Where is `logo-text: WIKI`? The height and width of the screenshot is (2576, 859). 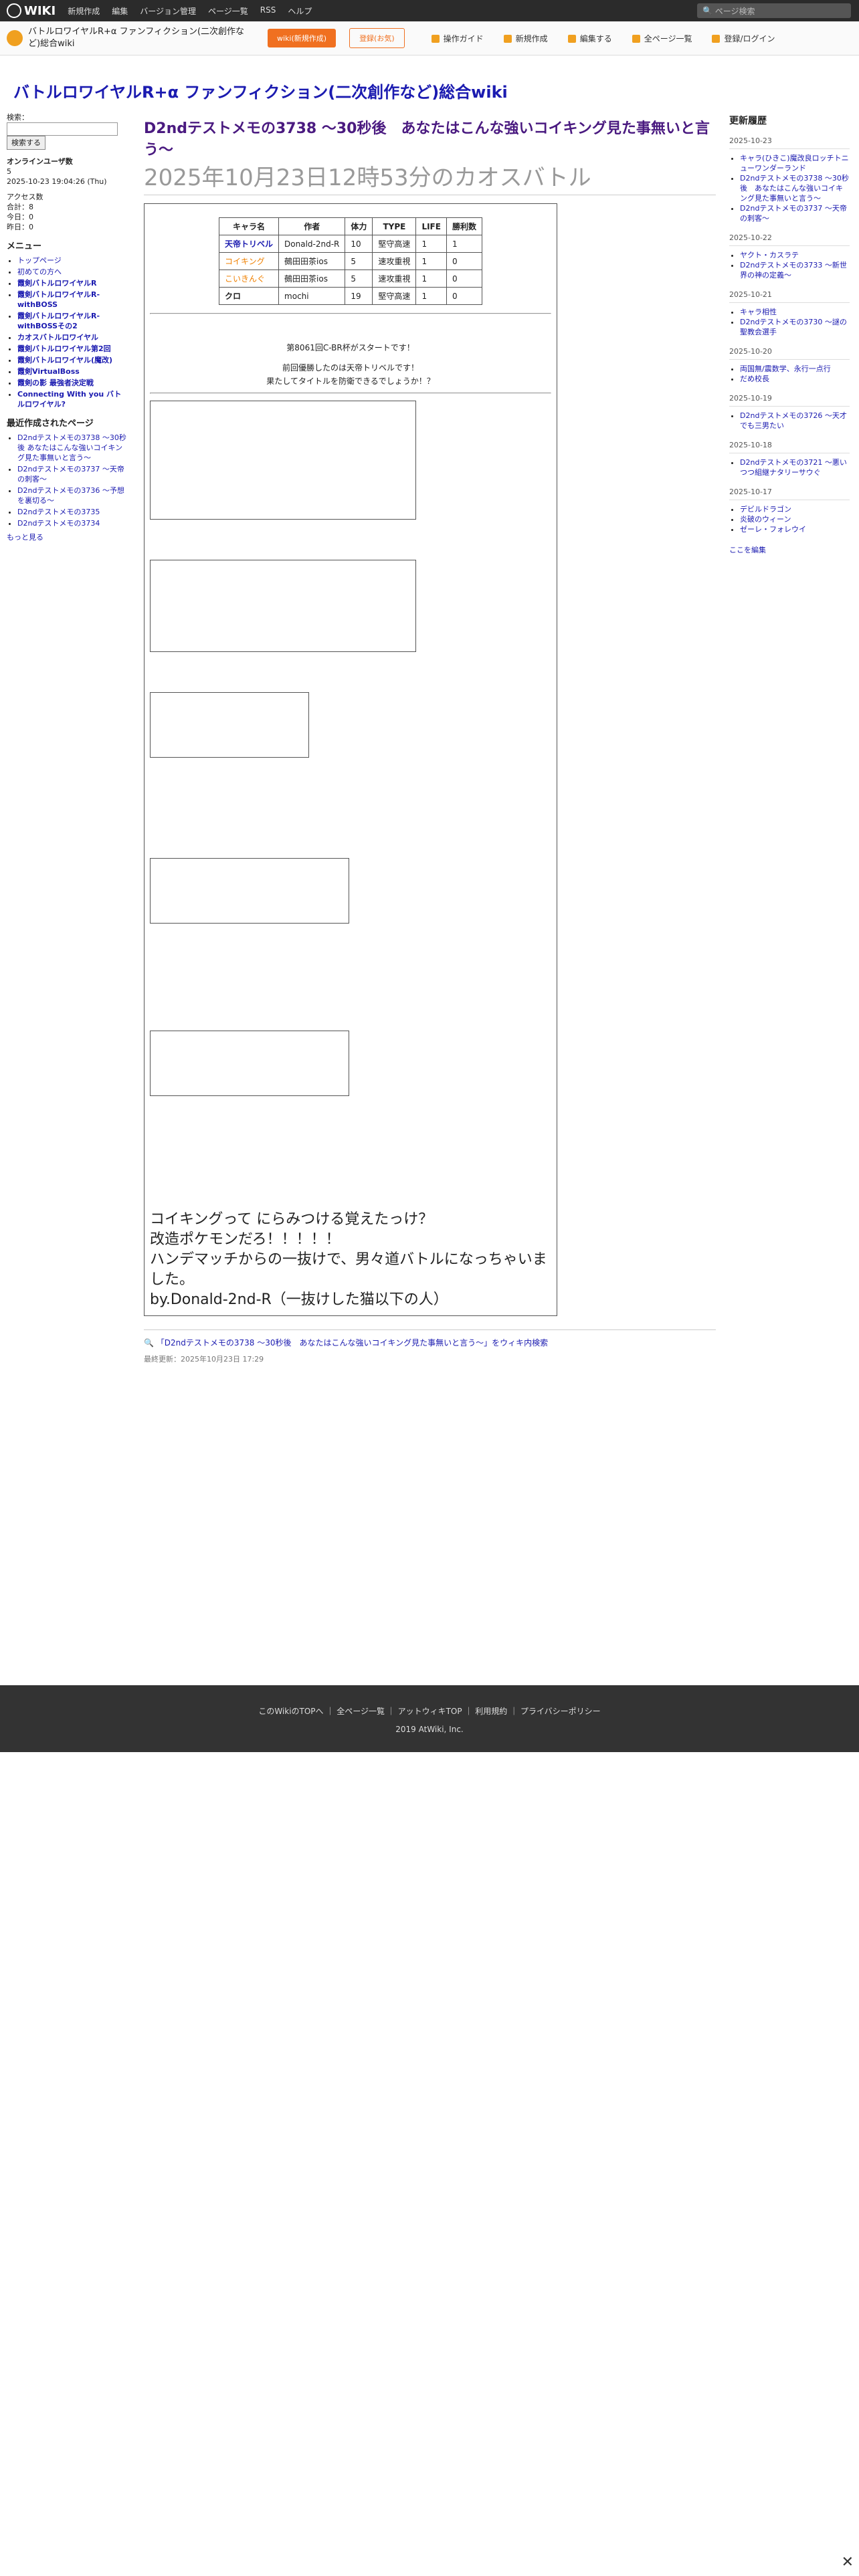 logo-text: WIKI is located at coordinates (40, 10).